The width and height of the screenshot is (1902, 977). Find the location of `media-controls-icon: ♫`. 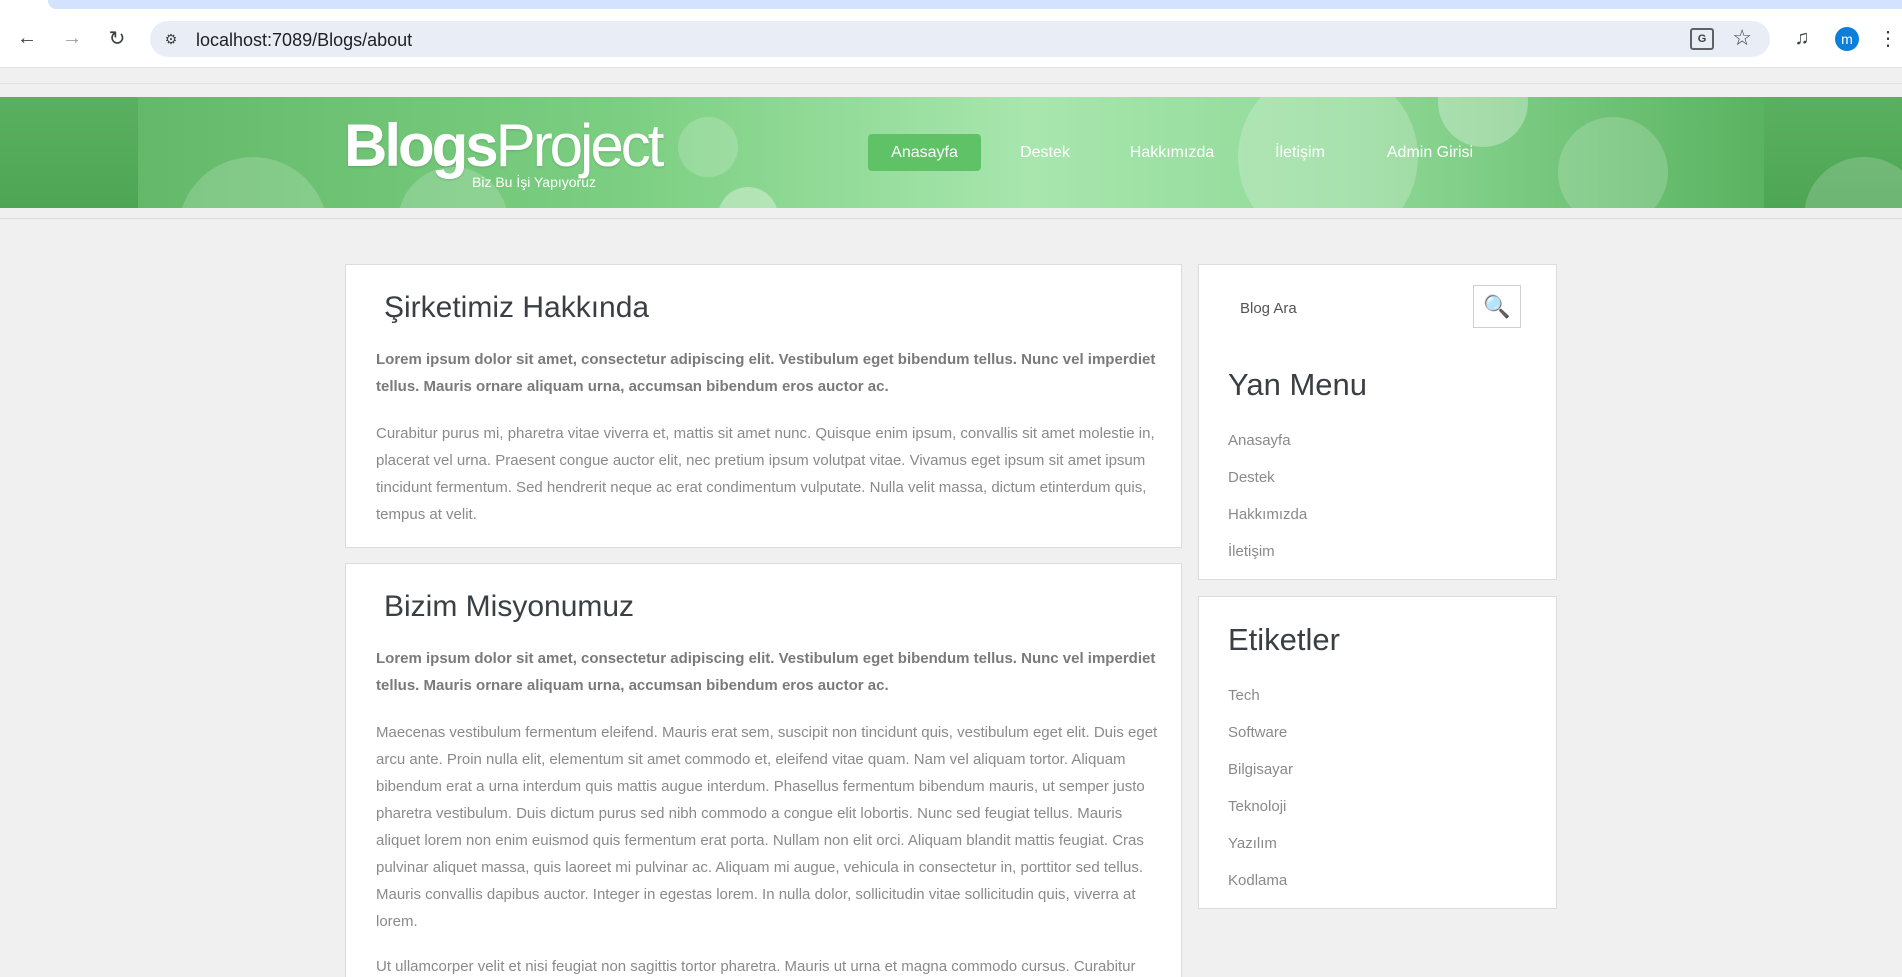

media-controls-icon: ♫ is located at coordinates (1802, 38).